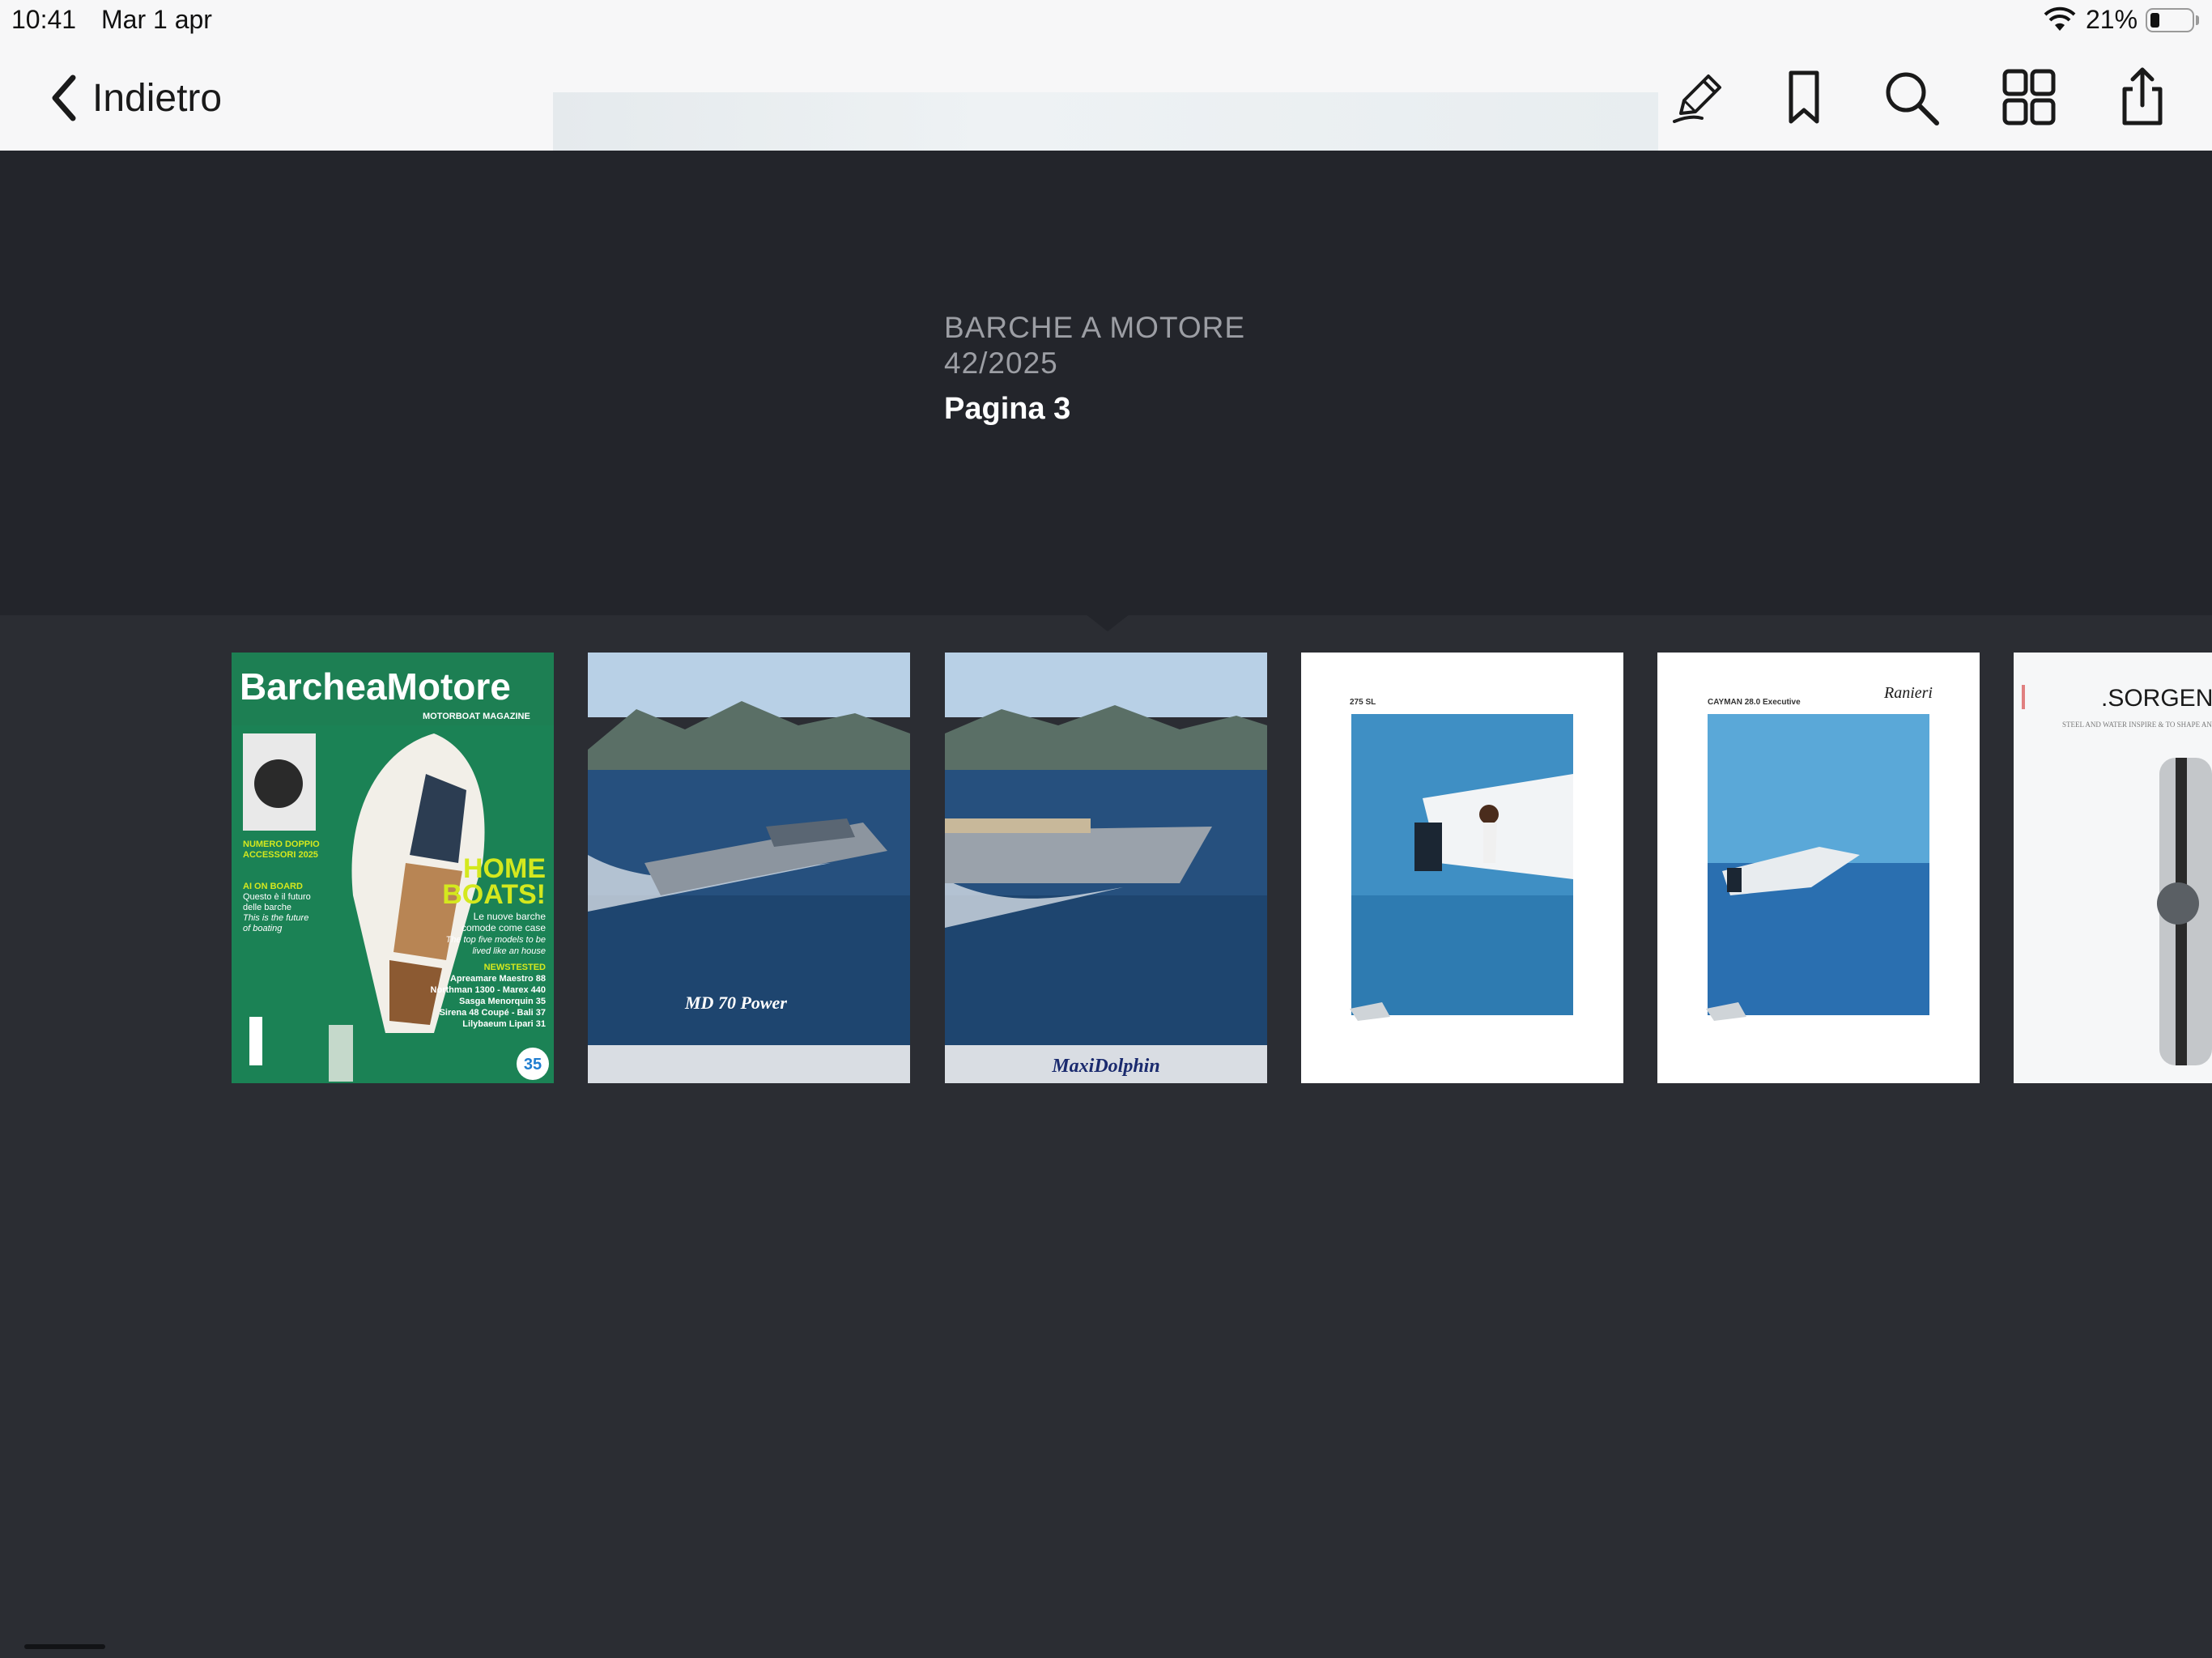 This screenshot has height=1658, width=2212. What do you see at coordinates (376, 686) in the screenshot?
I see `cover-masthead: BarcheaMotore` at bounding box center [376, 686].